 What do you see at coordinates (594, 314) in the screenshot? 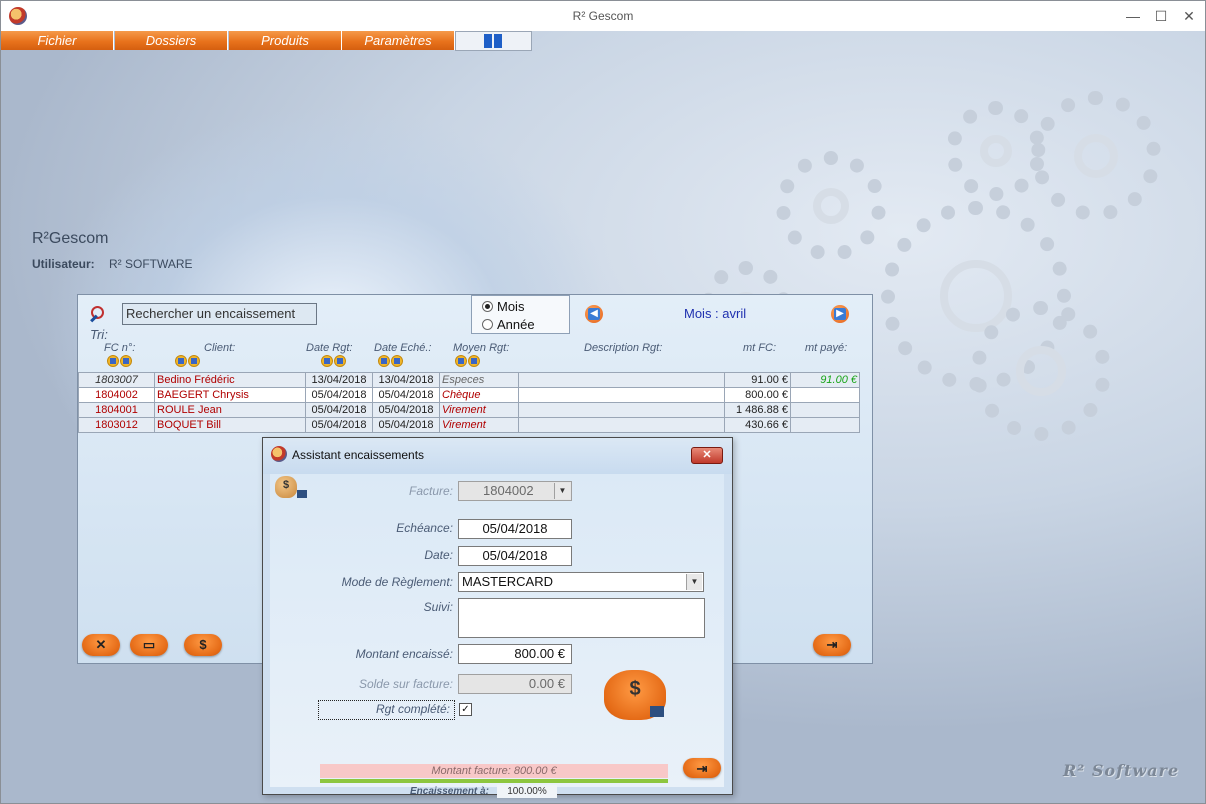
I see `previous-period-button: ◀` at bounding box center [594, 314].